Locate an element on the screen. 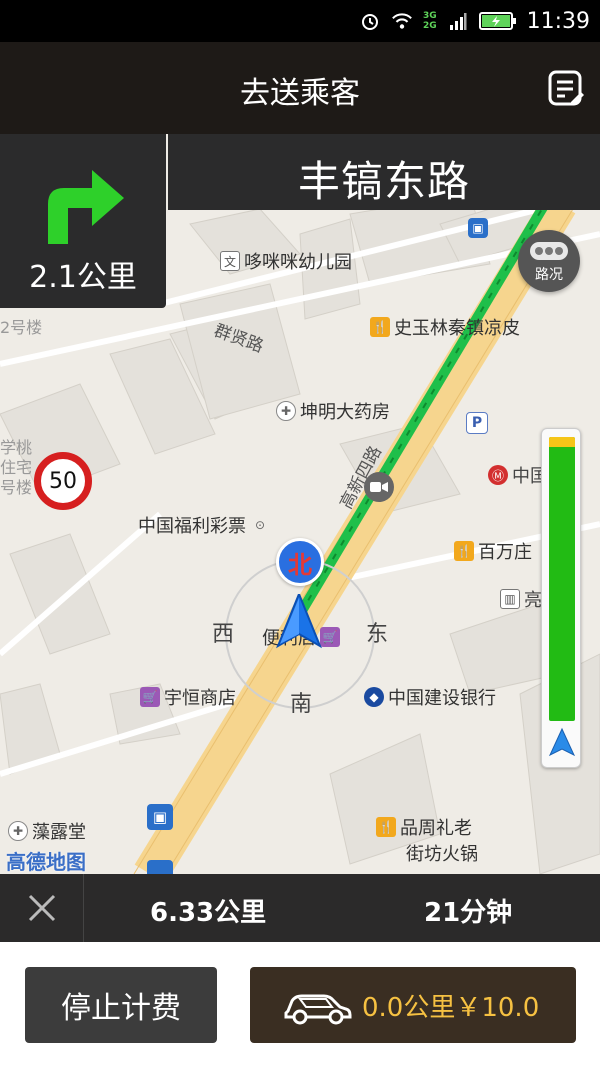 The height and width of the screenshot is (1067, 600). close-navigation-button is located at coordinates (42, 908).